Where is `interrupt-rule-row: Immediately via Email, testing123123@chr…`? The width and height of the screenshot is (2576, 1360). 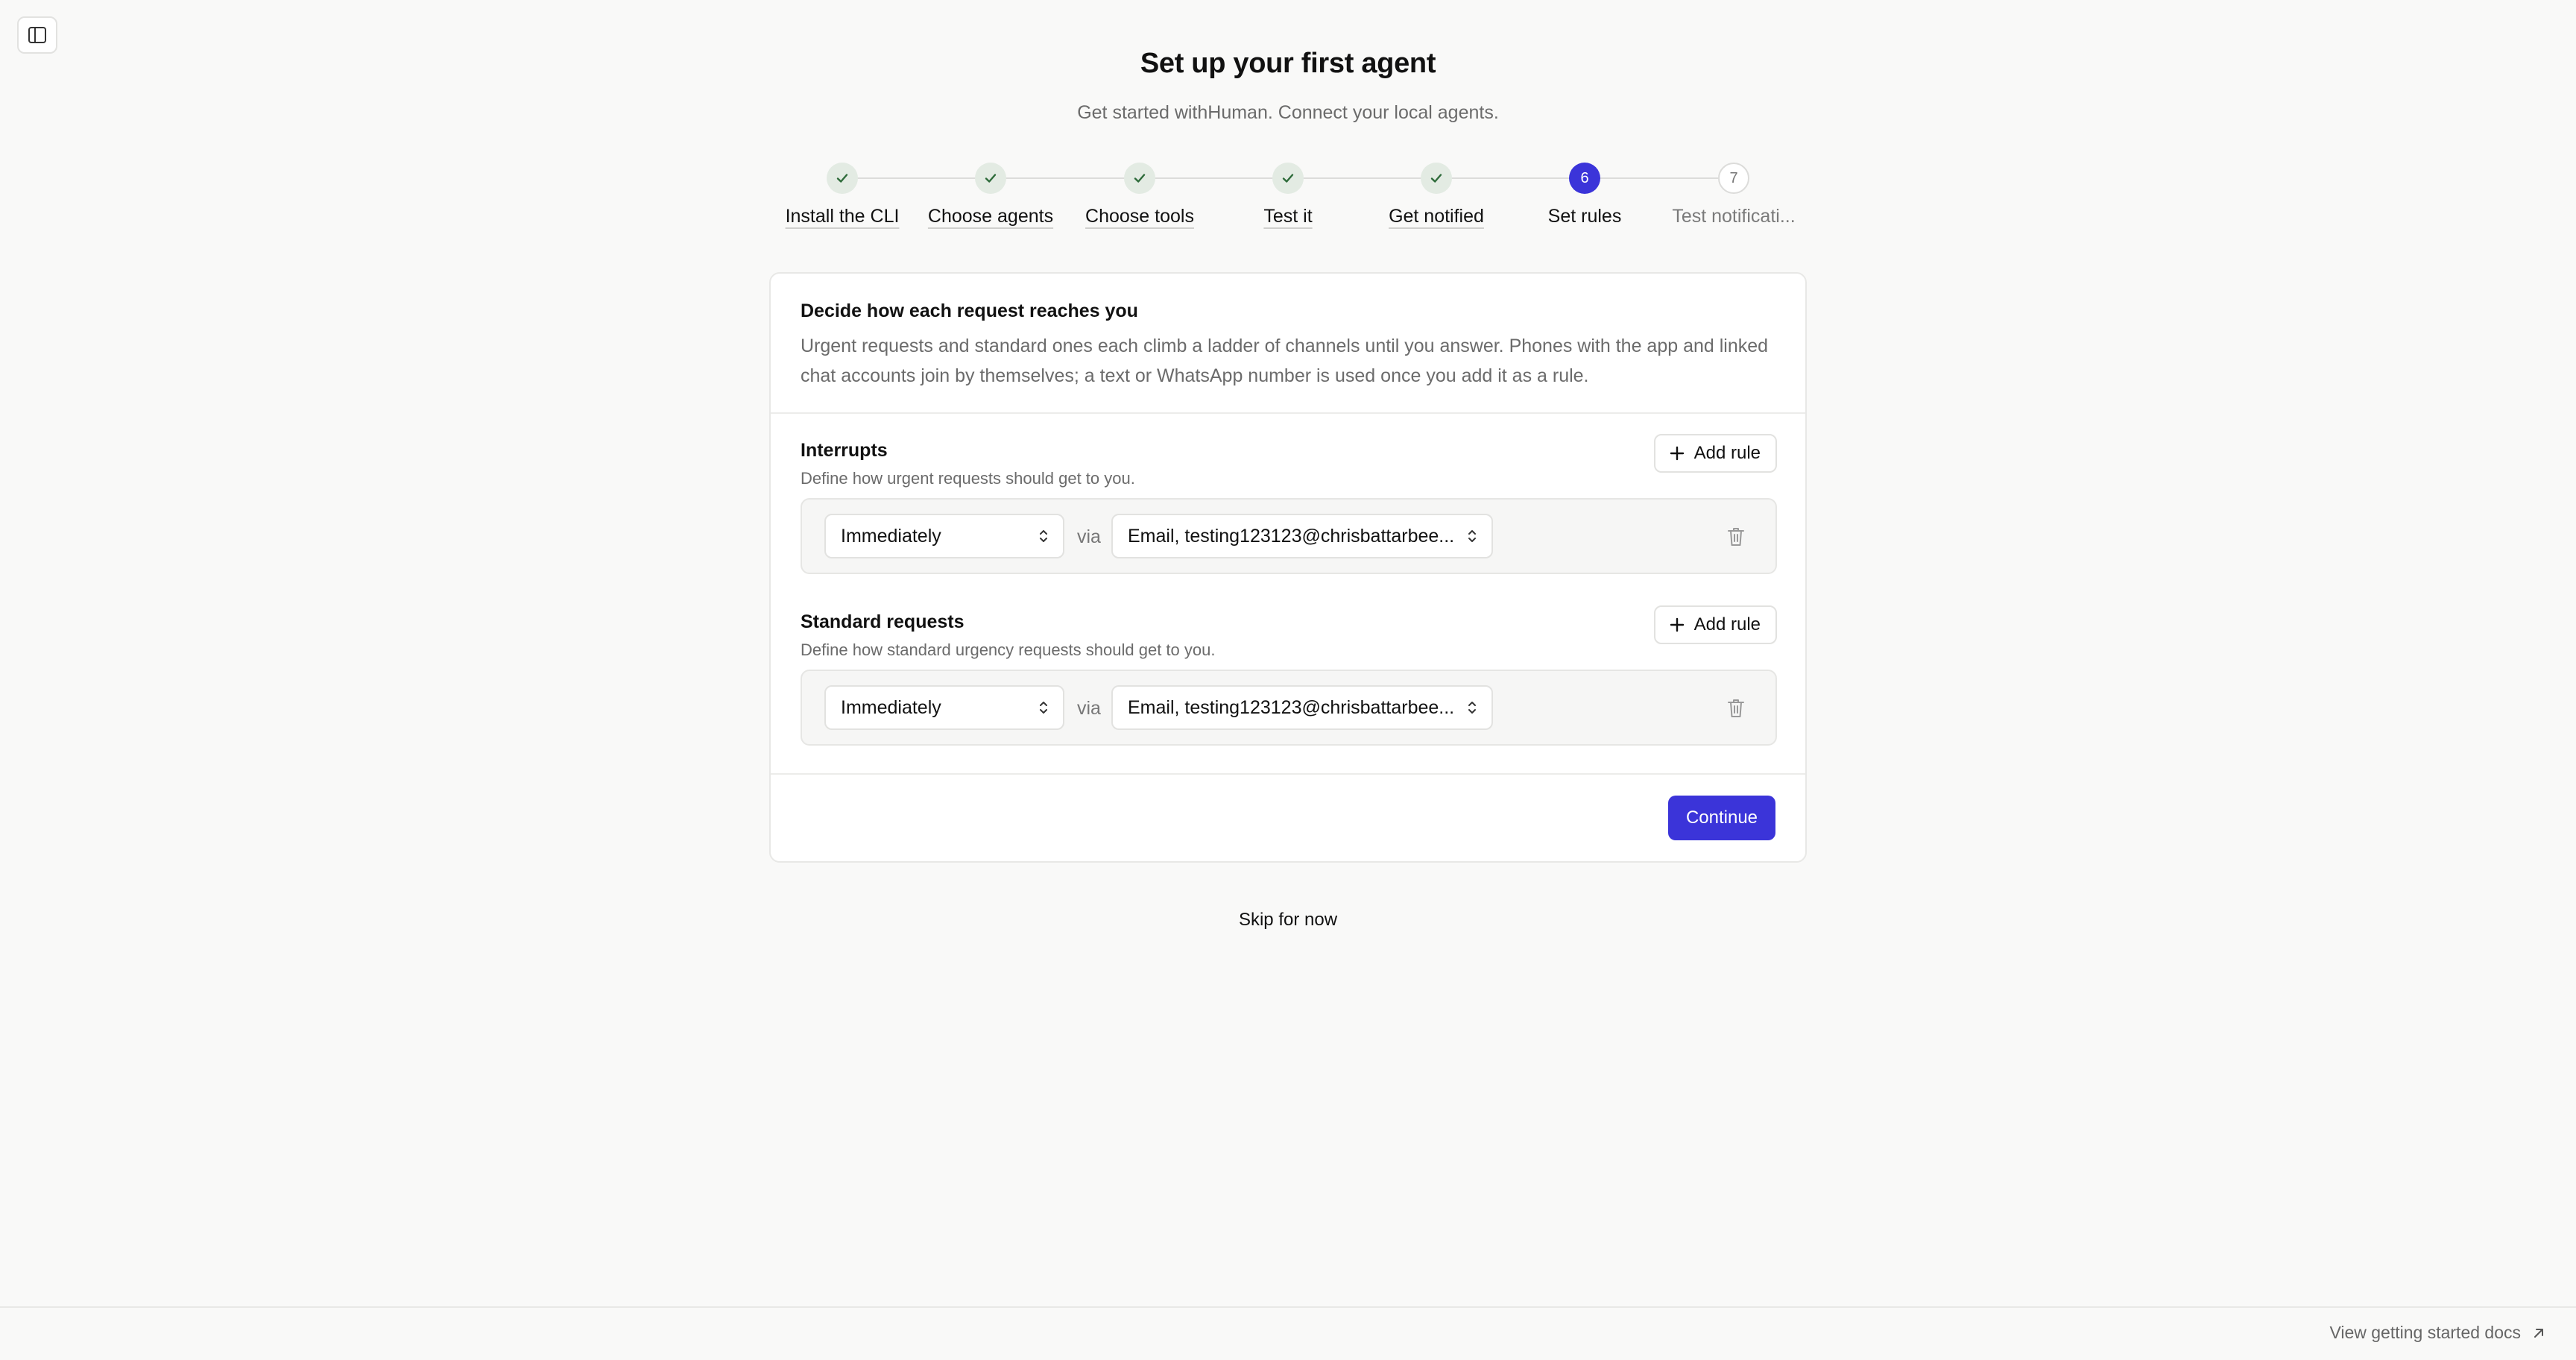 interrupt-rule-row: Immediately via Email, testing123123@chr… is located at coordinates (1289, 536).